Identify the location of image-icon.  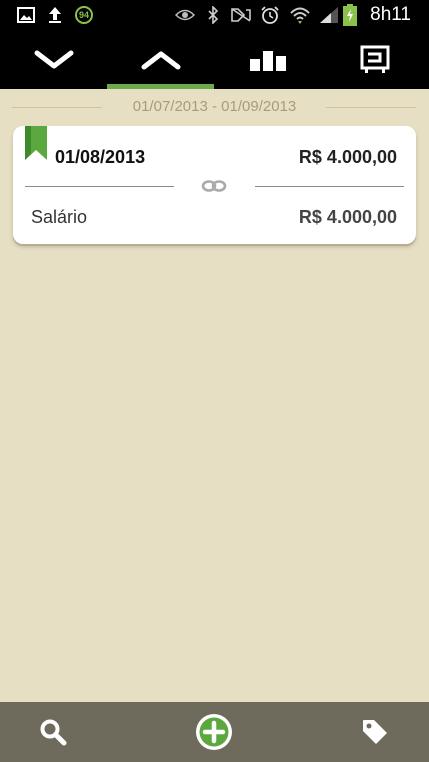
(26, 15).